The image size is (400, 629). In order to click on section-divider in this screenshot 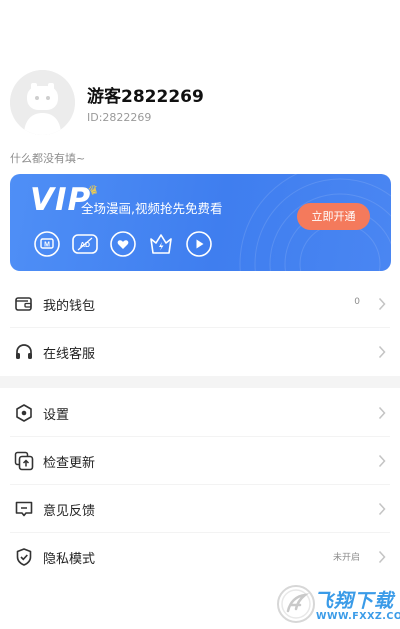, I will do `click(200, 382)`.